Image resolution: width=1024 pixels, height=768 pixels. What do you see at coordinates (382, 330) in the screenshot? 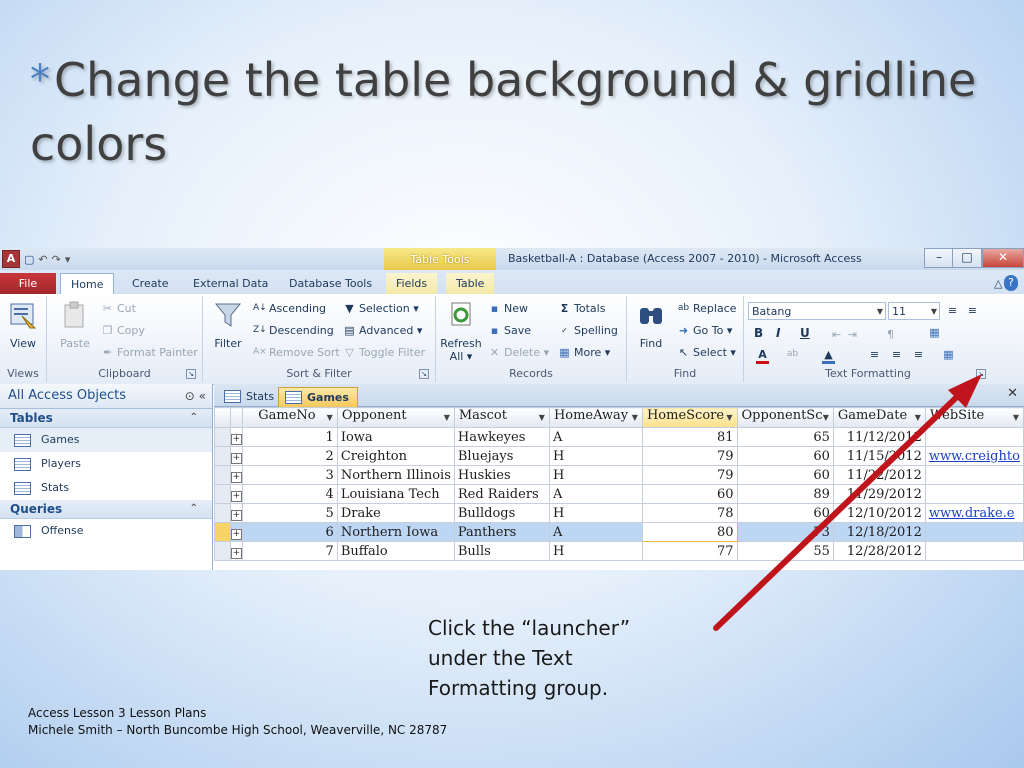
I see `advanced-button: ▤ Advanced ▾` at bounding box center [382, 330].